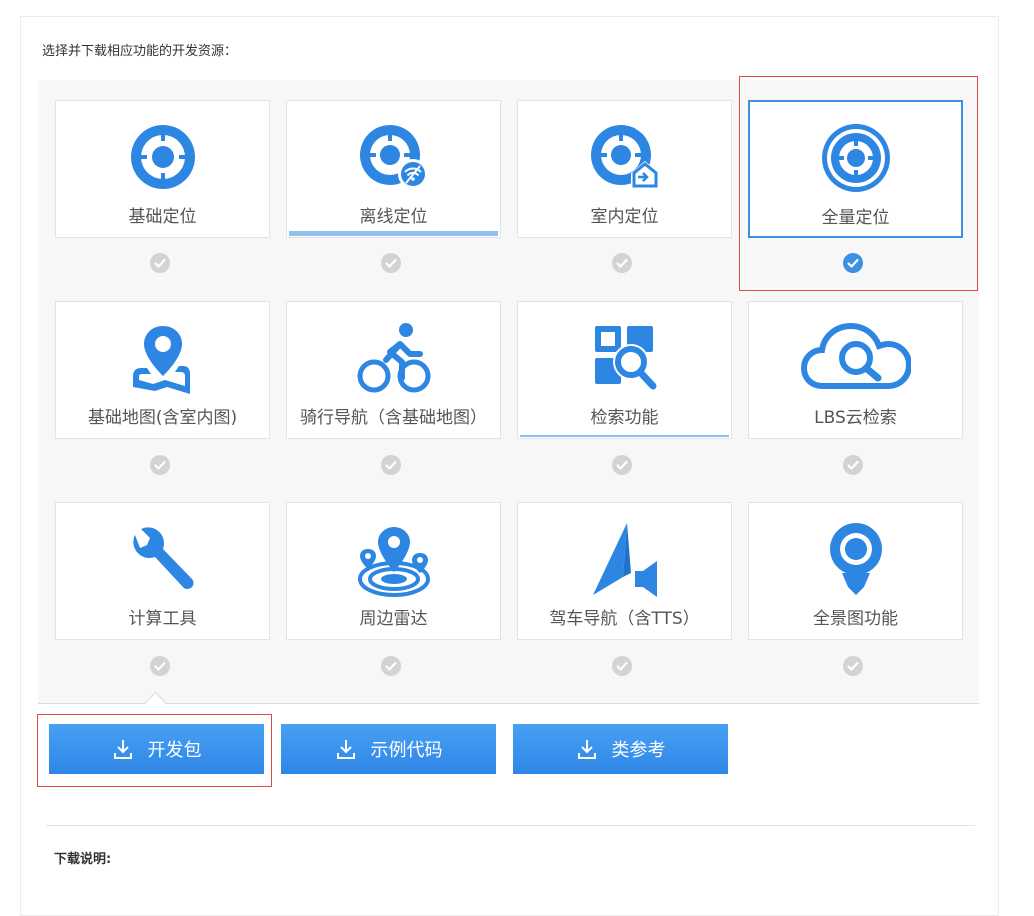 The image size is (1034, 916). What do you see at coordinates (393, 217) in the screenshot?
I see `module-label: 离线定位` at bounding box center [393, 217].